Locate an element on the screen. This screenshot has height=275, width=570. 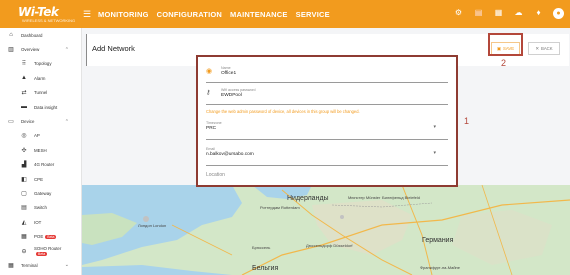
terminal-icon: ▦ is located at coordinates (11, 265).